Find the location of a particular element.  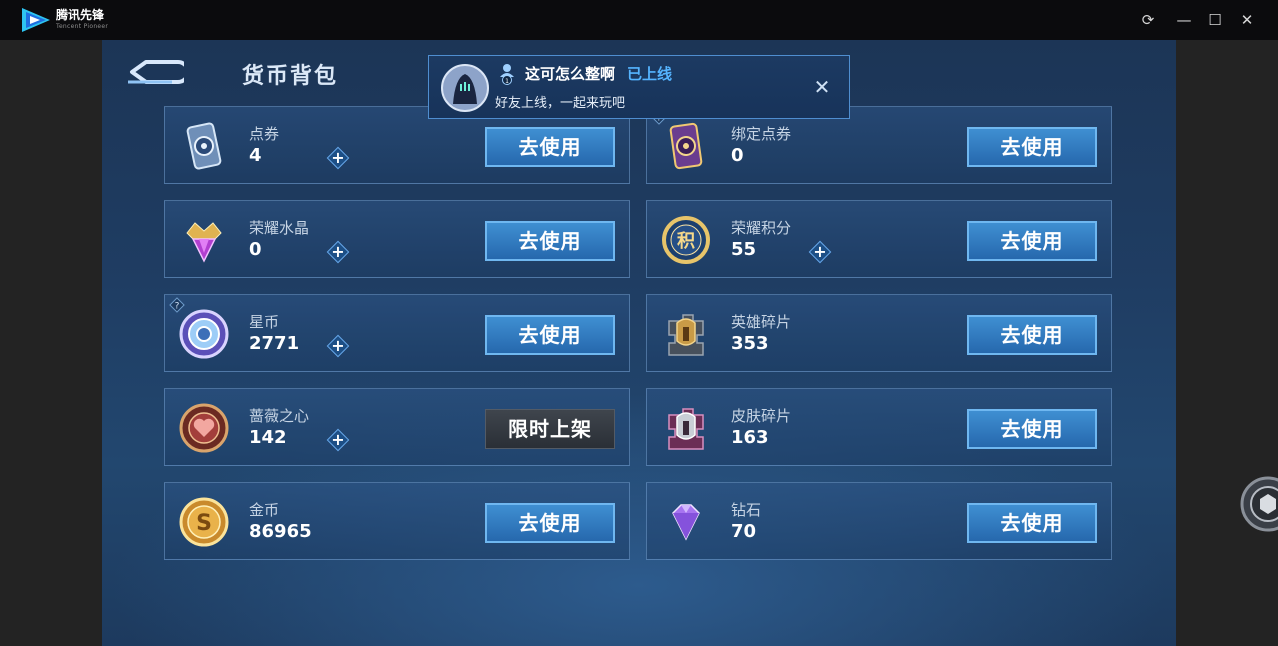

floating-menu-handle is located at coordinates (1259, 504).